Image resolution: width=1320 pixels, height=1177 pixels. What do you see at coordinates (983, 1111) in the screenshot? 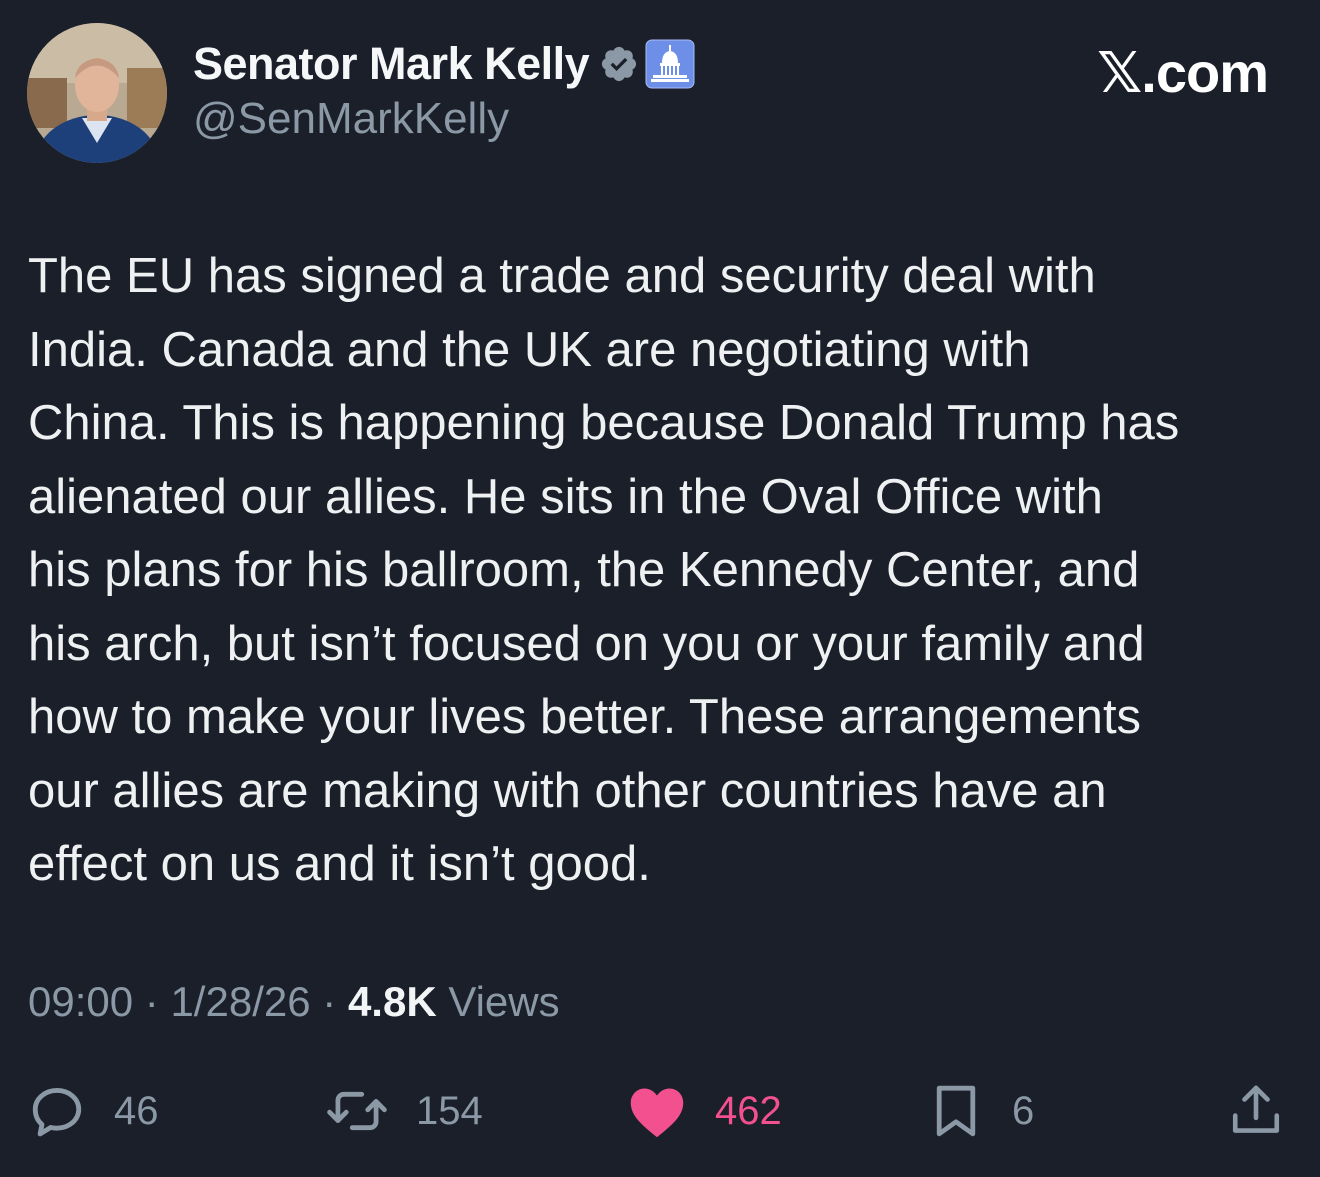
I see `bookmark-button: 6` at bounding box center [983, 1111].